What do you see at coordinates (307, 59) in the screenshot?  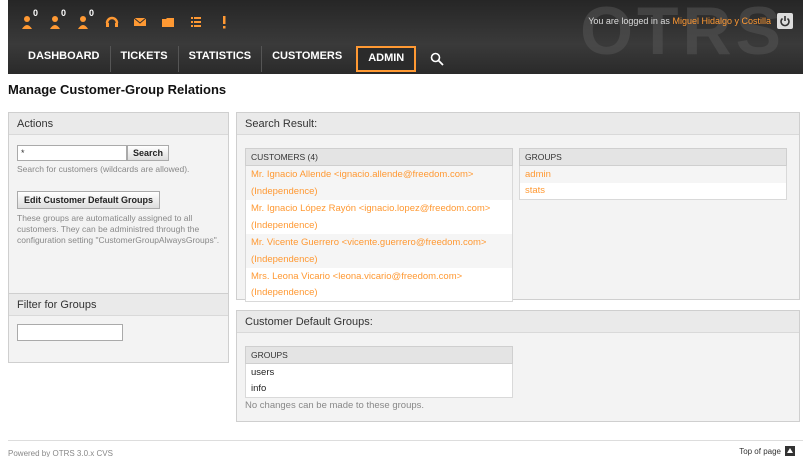 I see `nav-customers: CUSTOMERS` at bounding box center [307, 59].